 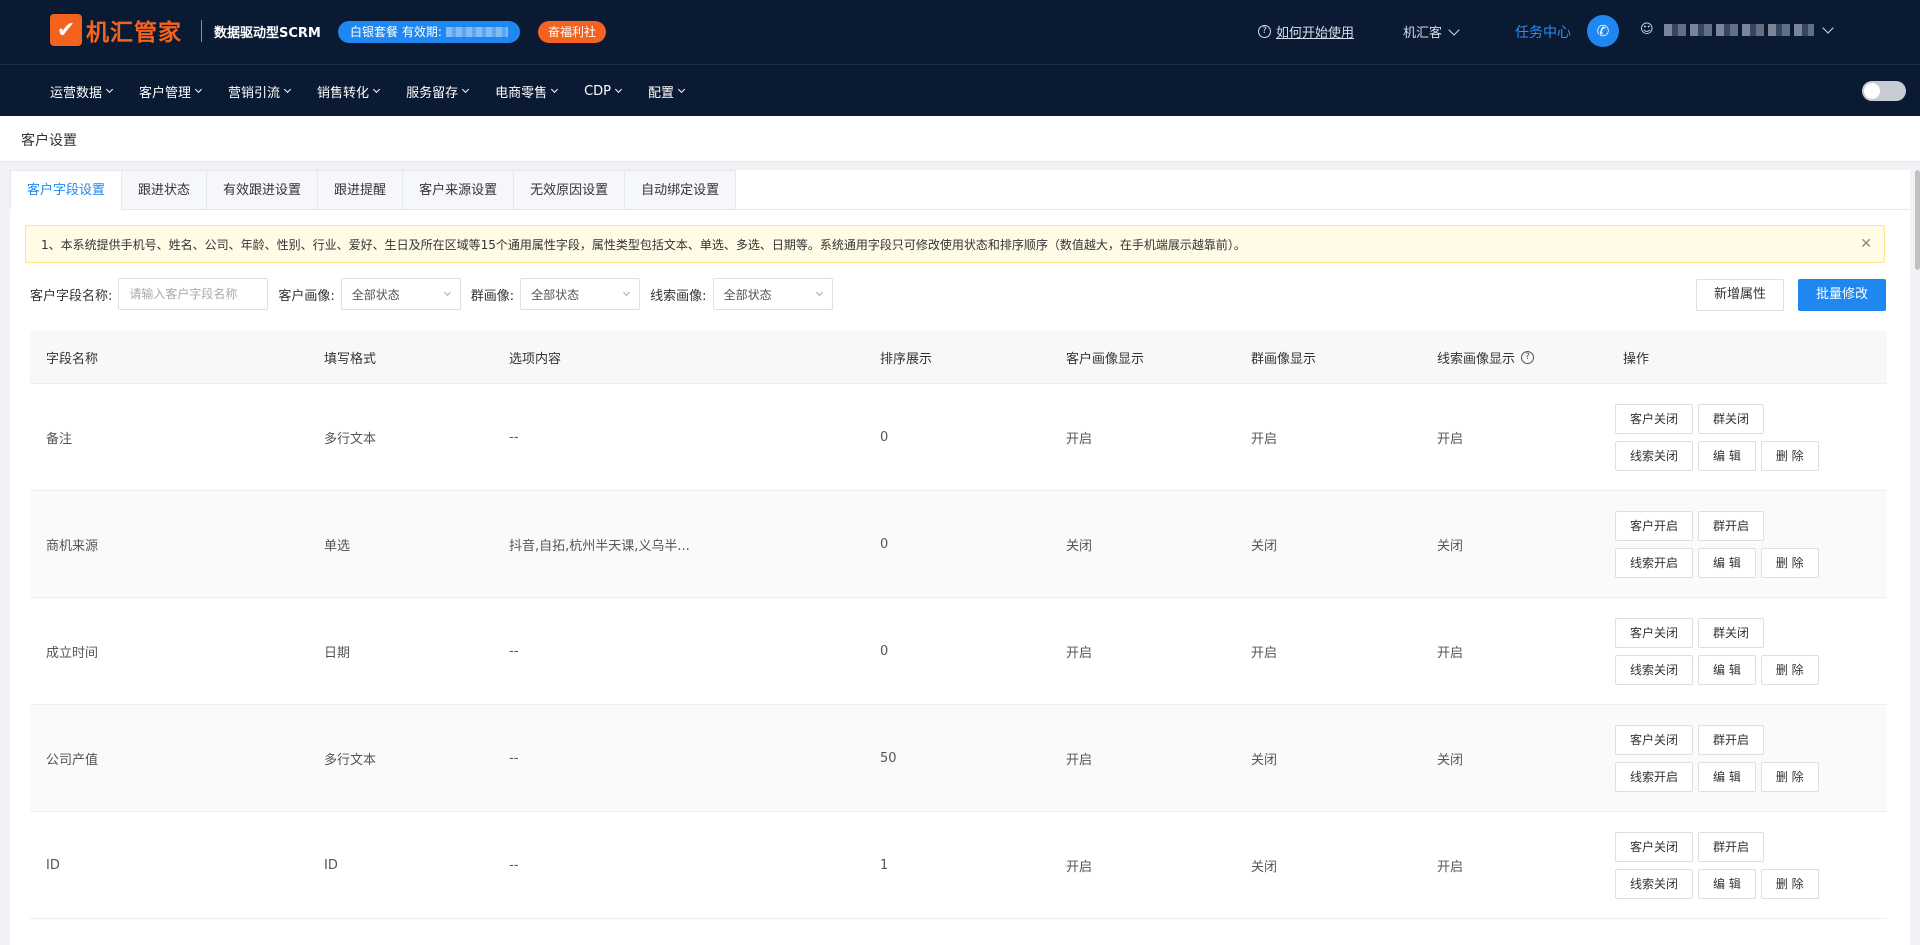 I want to click on account-name: 机汇客, so click(x=1423, y=33).